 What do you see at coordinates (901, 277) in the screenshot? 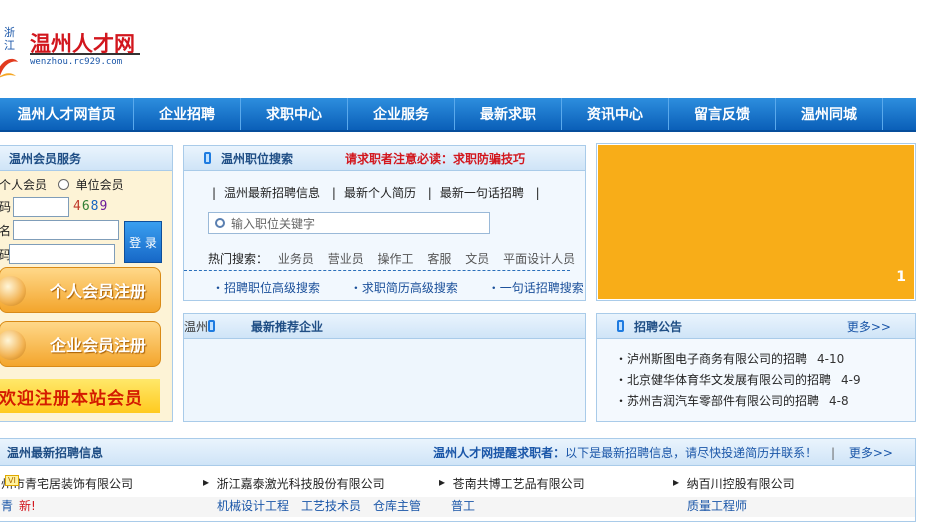
I see `slide-number: 1` at bounding box center [901, 277].